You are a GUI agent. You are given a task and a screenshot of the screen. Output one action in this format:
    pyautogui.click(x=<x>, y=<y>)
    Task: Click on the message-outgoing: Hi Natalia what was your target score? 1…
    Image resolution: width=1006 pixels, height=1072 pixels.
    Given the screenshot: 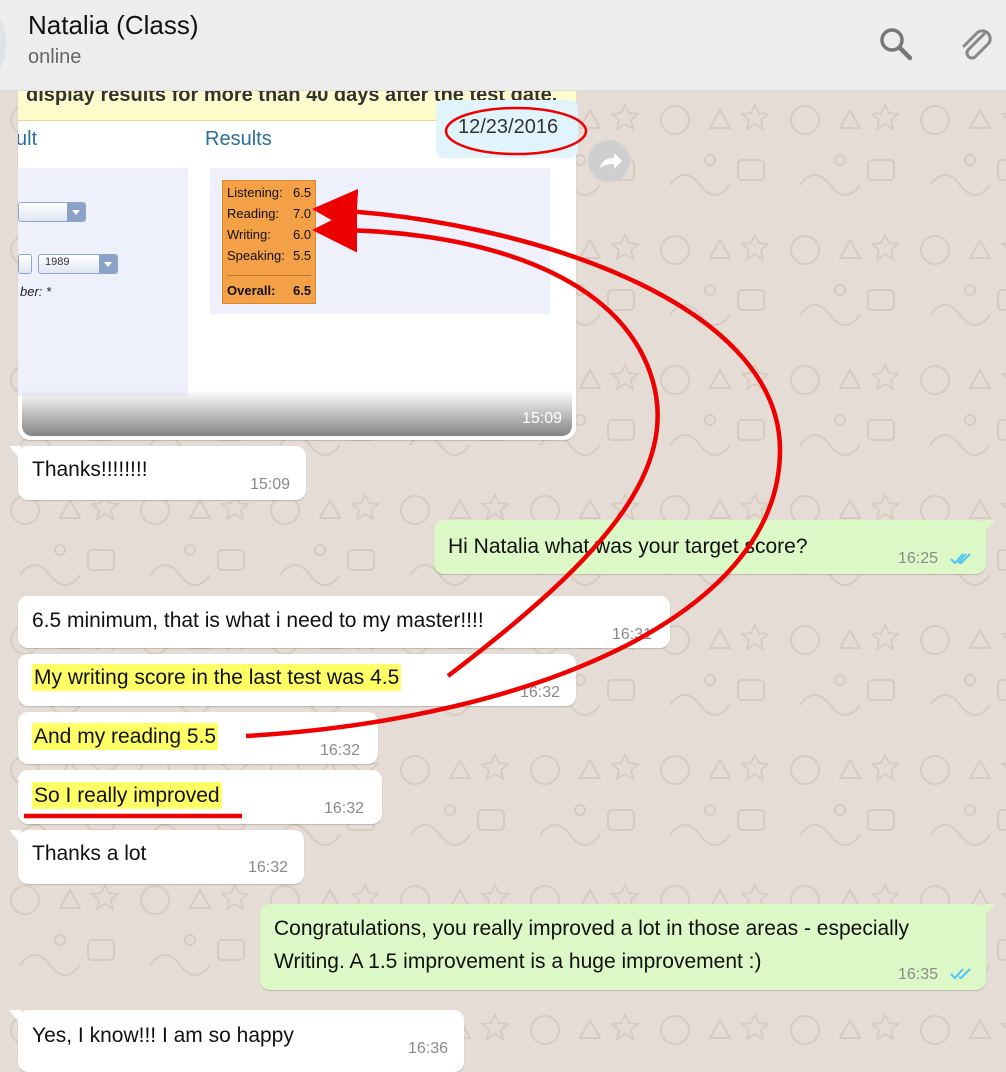 What is the action you would take?
    pyautogui.click(x=714, y=547)
    